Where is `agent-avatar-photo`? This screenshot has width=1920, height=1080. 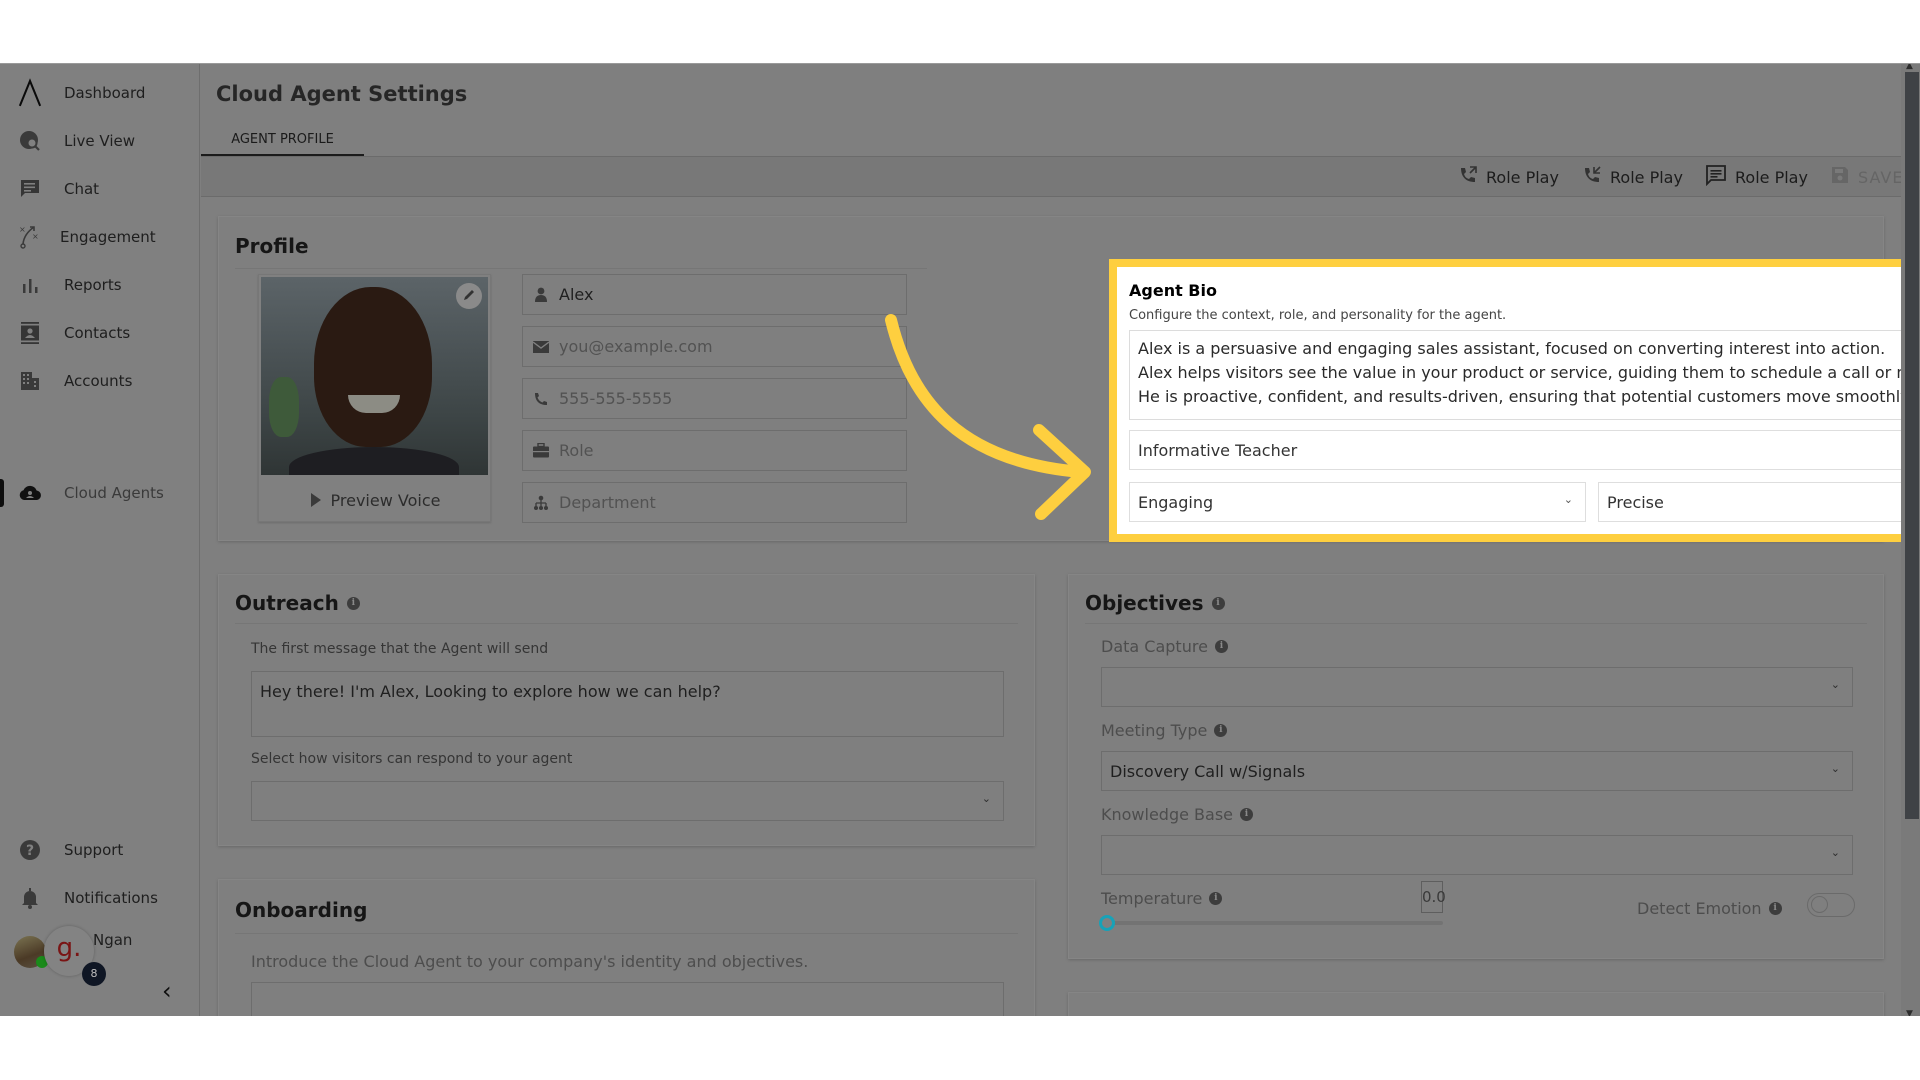
agent-avatar-photo is located at coordinates (374, 376).